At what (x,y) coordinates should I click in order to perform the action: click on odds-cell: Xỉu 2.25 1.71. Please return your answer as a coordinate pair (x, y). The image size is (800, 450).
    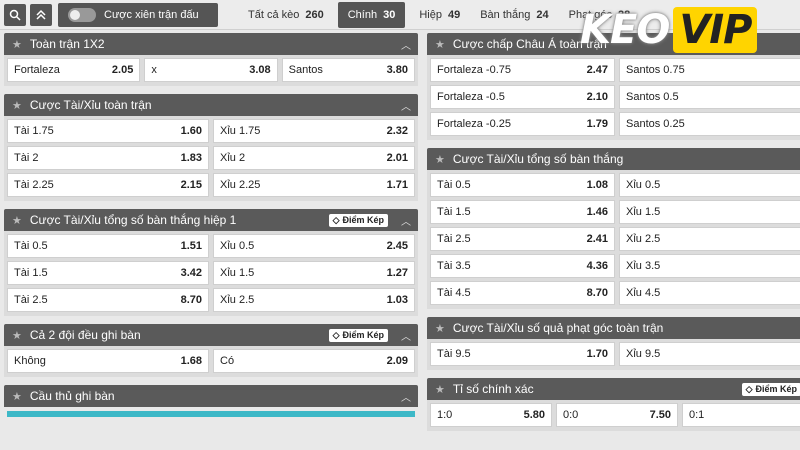
    Looking at the image, I should click on (314, 185).